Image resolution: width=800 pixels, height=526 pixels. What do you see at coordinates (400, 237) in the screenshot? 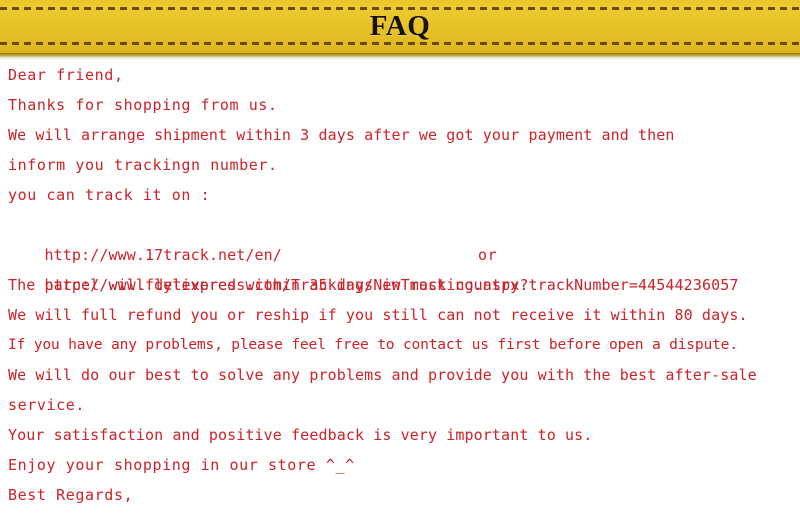
I see `tracking-link-row-one: http://www.17track.net/en/or` at bounding box center [400, 237].